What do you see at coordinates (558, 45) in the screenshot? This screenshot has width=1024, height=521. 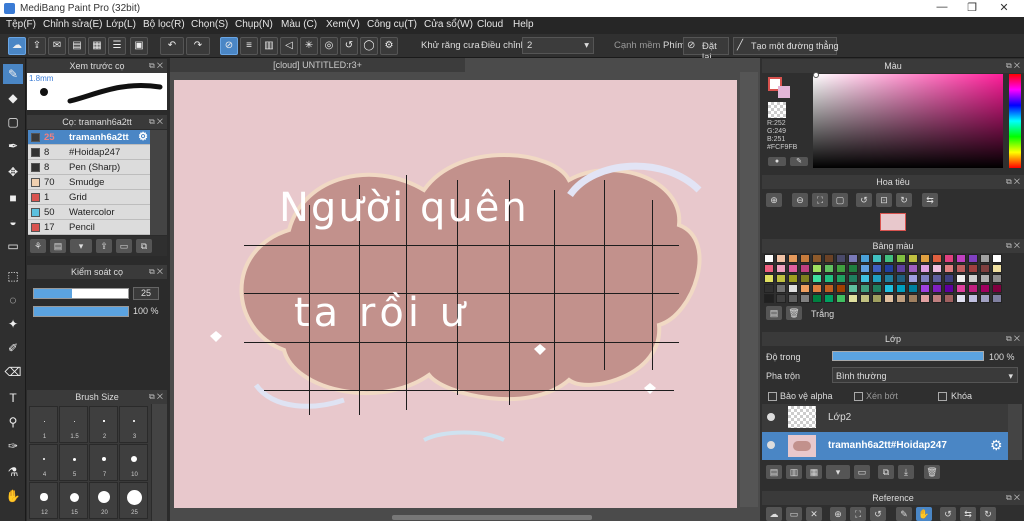 I see `adjust-select: 2 ▾` at bounding box center [558, 45].